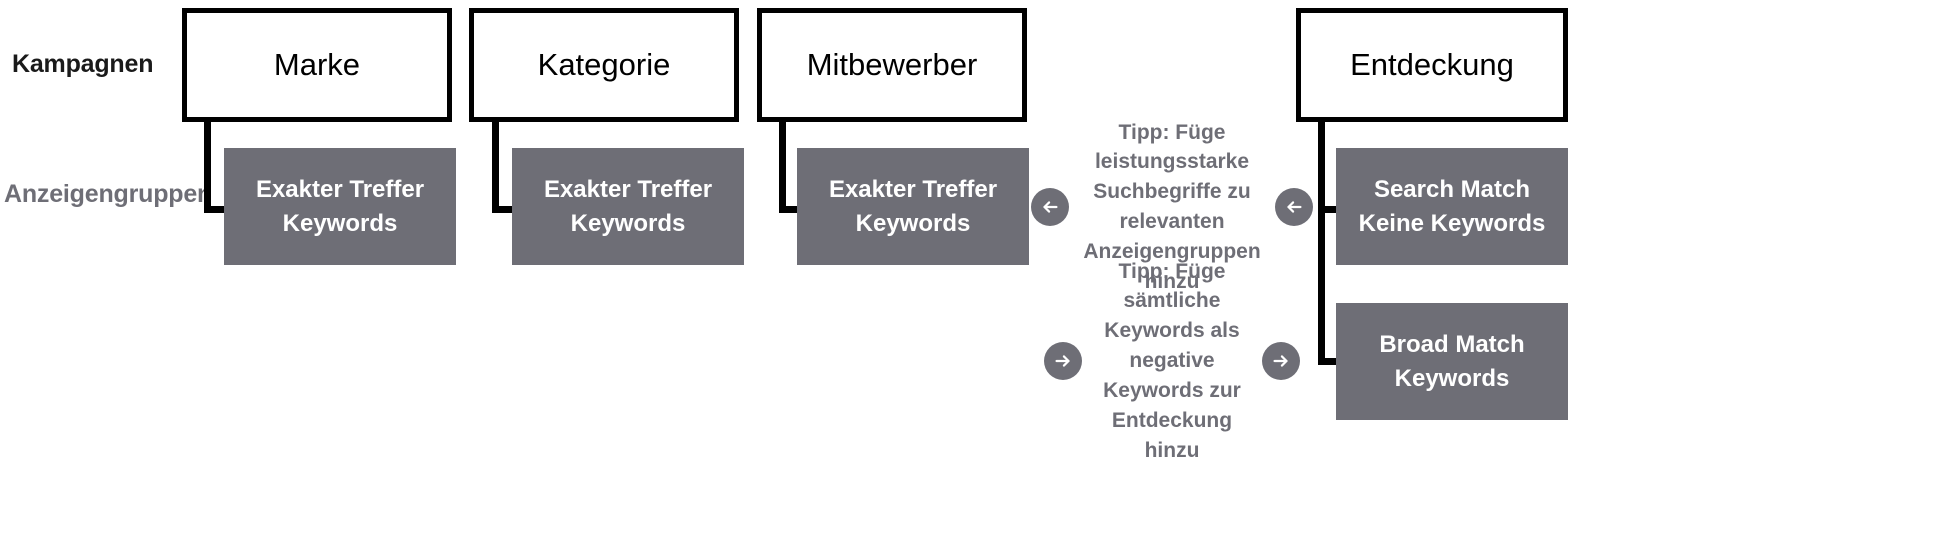  I want to click on campaign-label-entdeckung: Entdeckung, so click(1432, 65).